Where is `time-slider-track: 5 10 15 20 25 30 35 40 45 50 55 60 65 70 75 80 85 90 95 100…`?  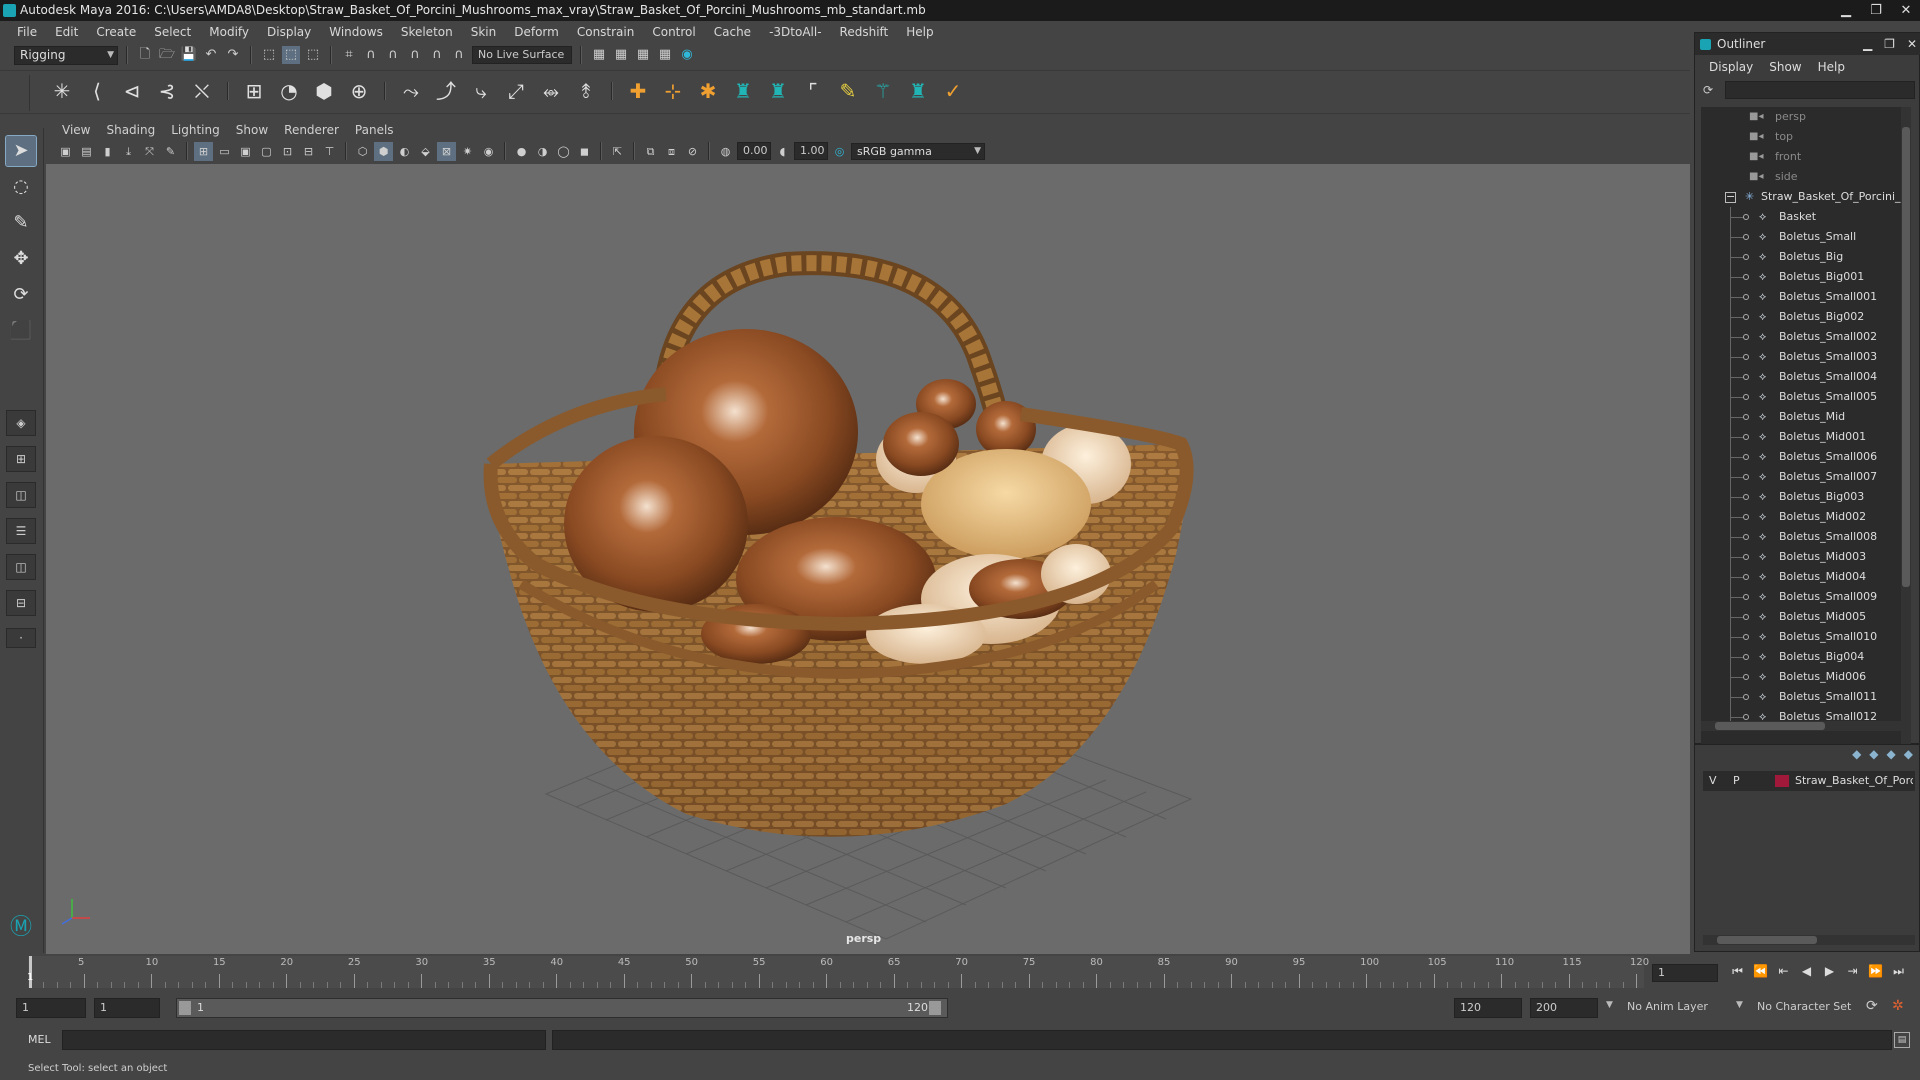
time-slider-track: 5 10 15 20 25 30 35 40 45 50 55 60 65 70 75 80 85 90 95 100… is located at coordinates (838, 972).